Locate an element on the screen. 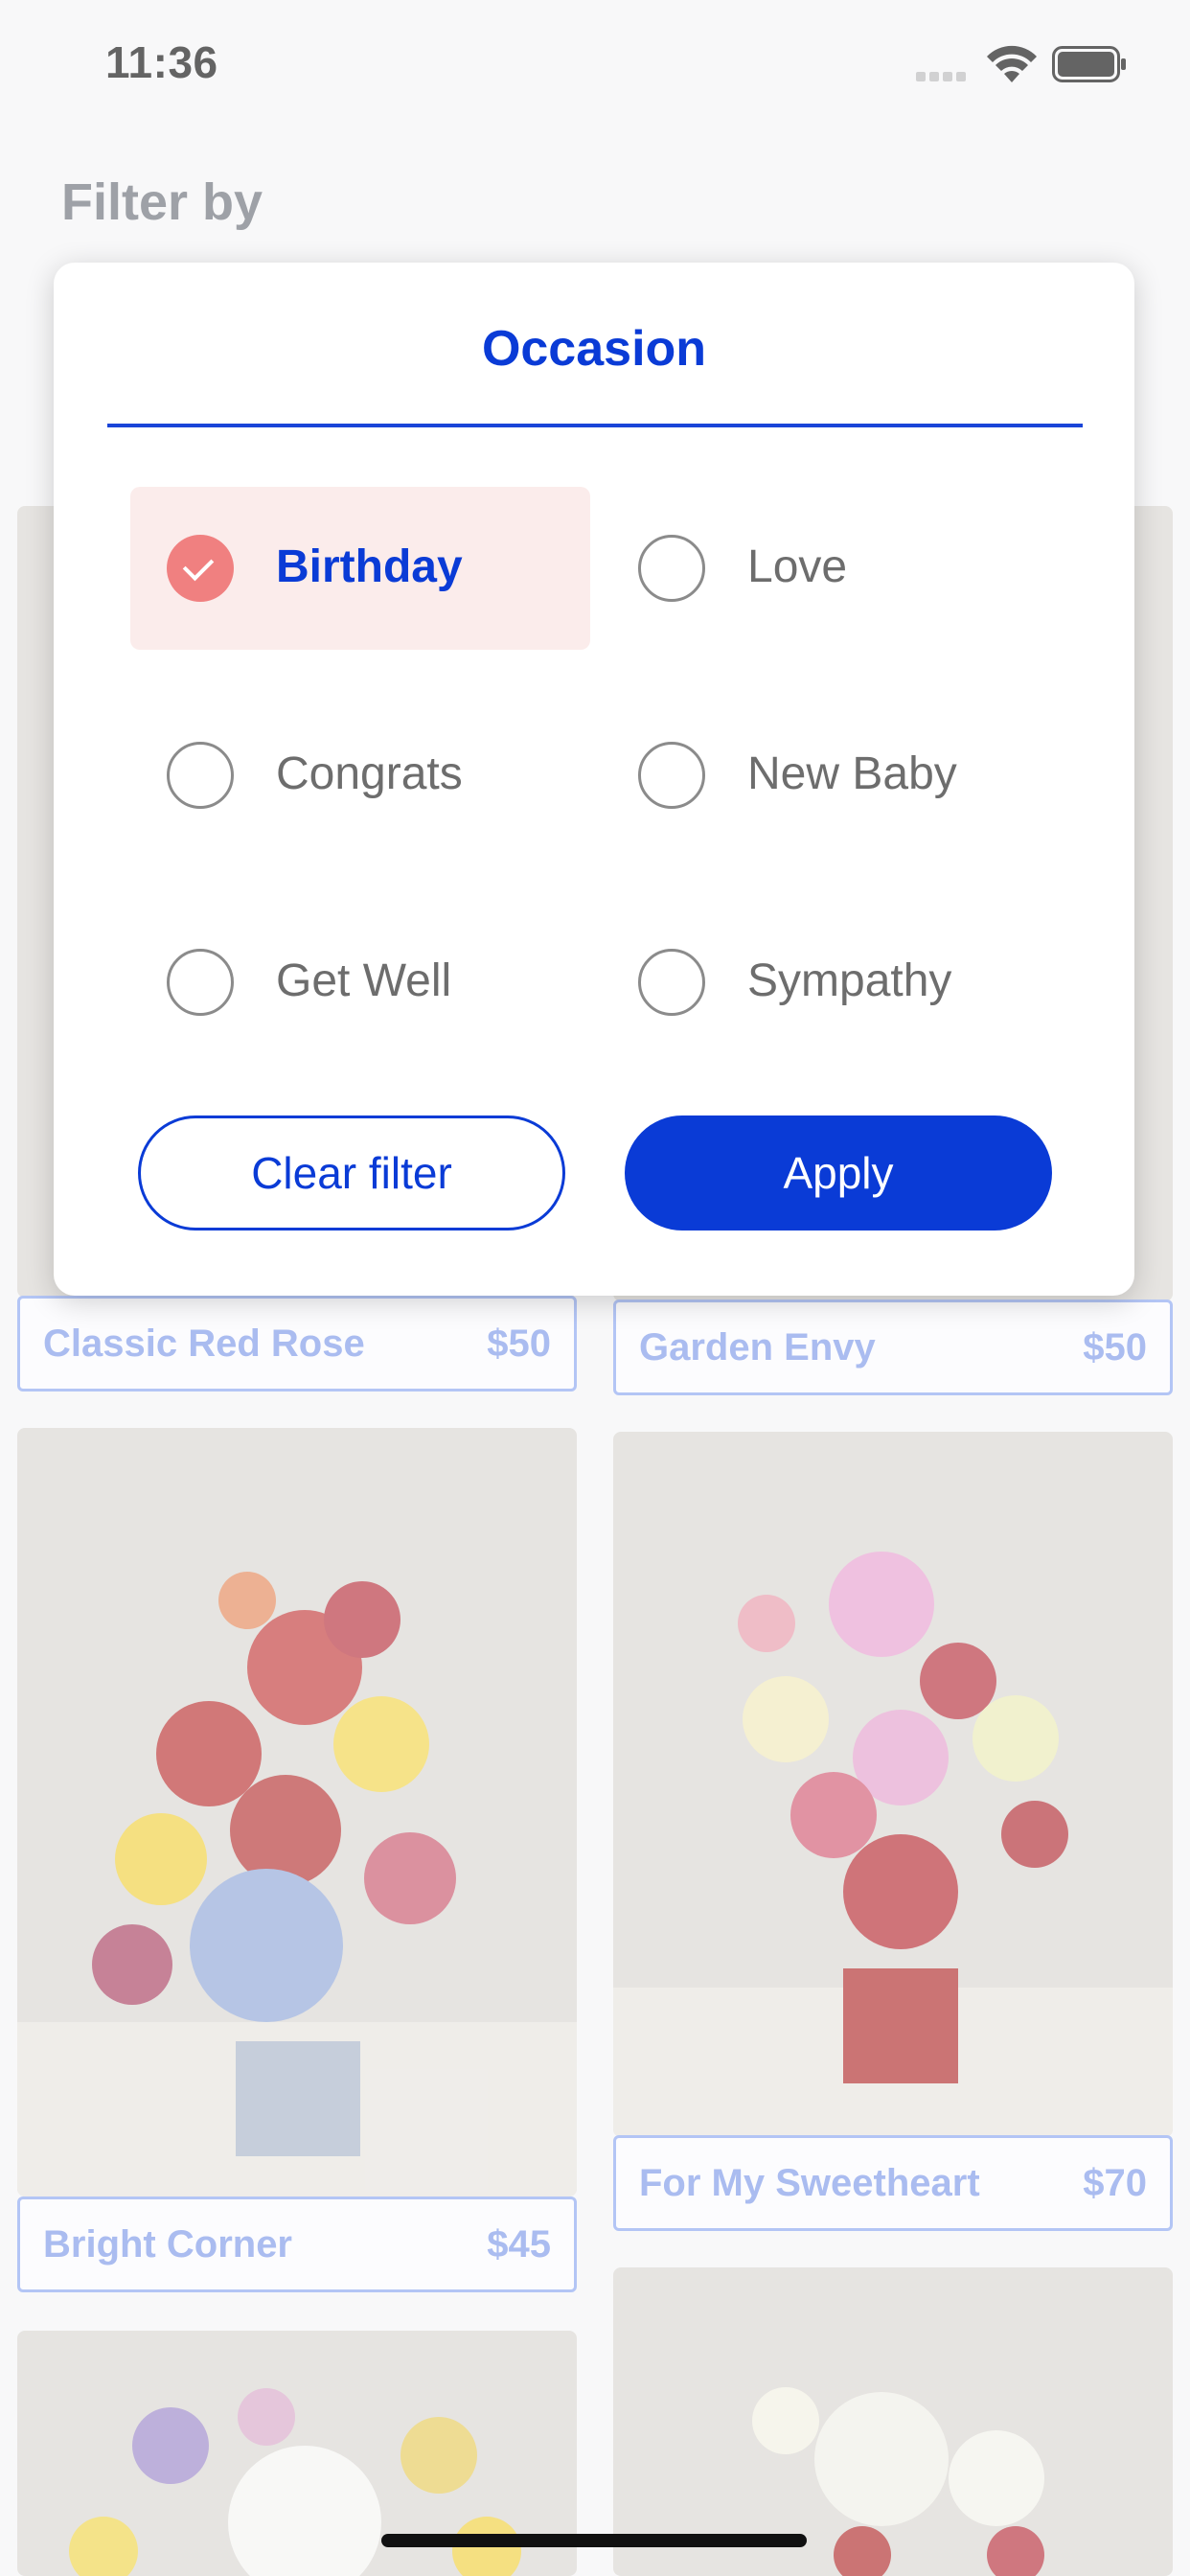 This screenshot has width=1190, height=2576. option-birthday: Birthday is located at coordinates (360, 568).